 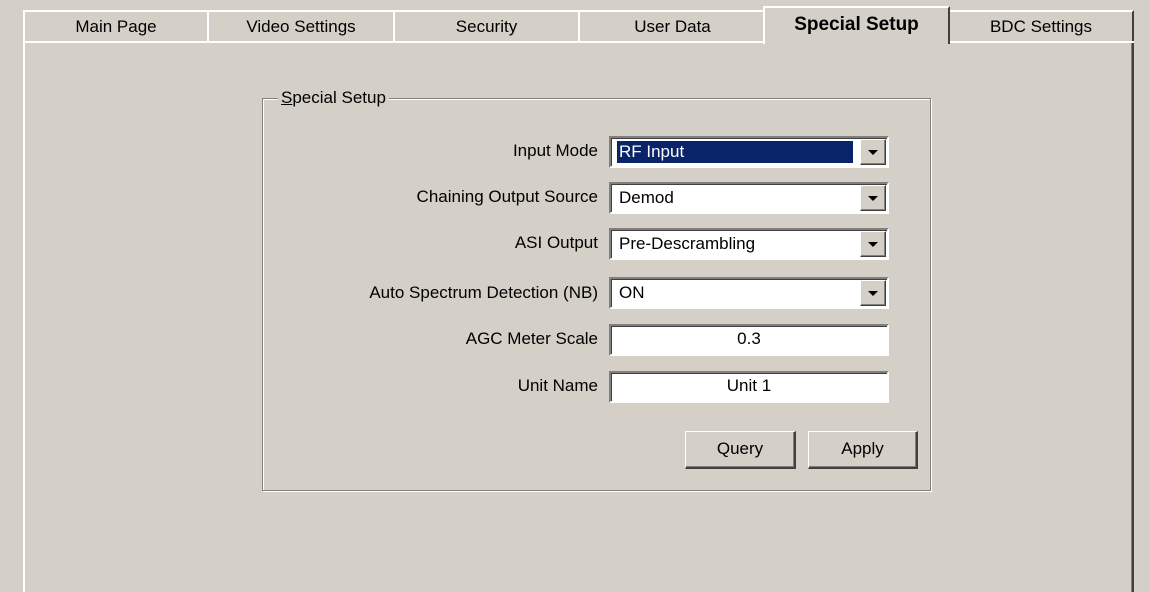 What do you see at coordinates (749, 198) in the screenshot?
I see `chaining-output-source-select: Demod` at bounding box center [749, 198].